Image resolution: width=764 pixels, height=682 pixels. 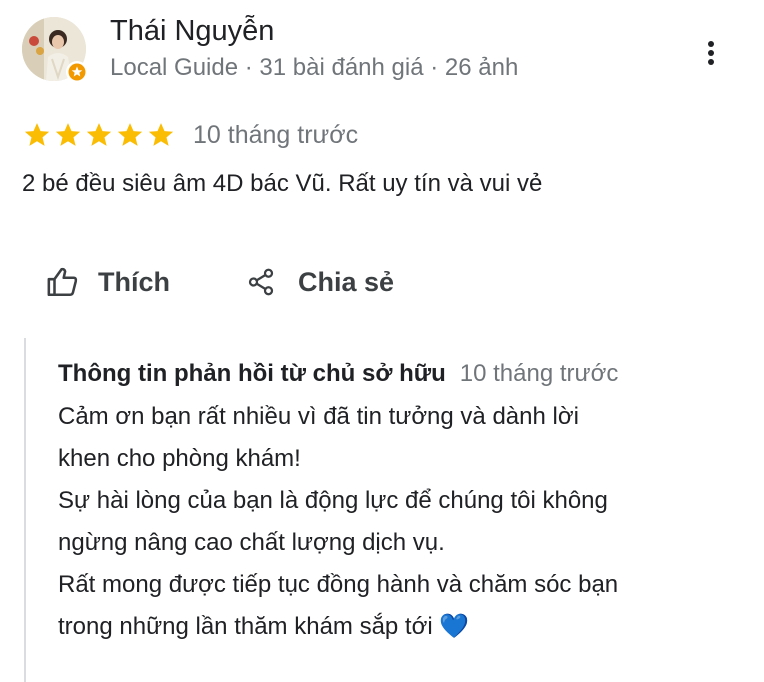 What do you see at coordinates (346, 282) in the screenshot?
I see `share-label: Chia sẻ` at bounding box center [346, 282].